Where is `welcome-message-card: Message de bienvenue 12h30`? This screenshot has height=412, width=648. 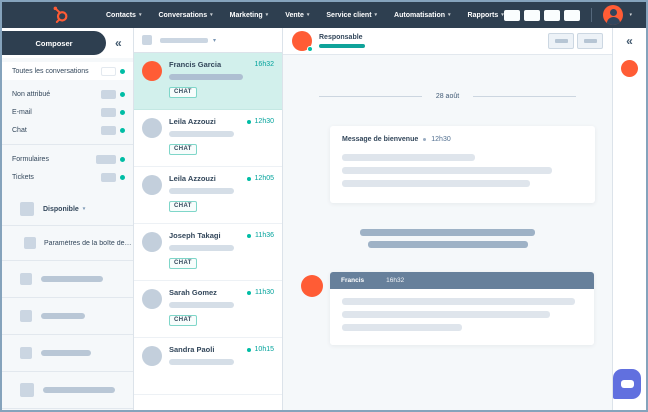
welcome-message-card: Message de bienvenue 12h30 is located at coordinates (462, 164).